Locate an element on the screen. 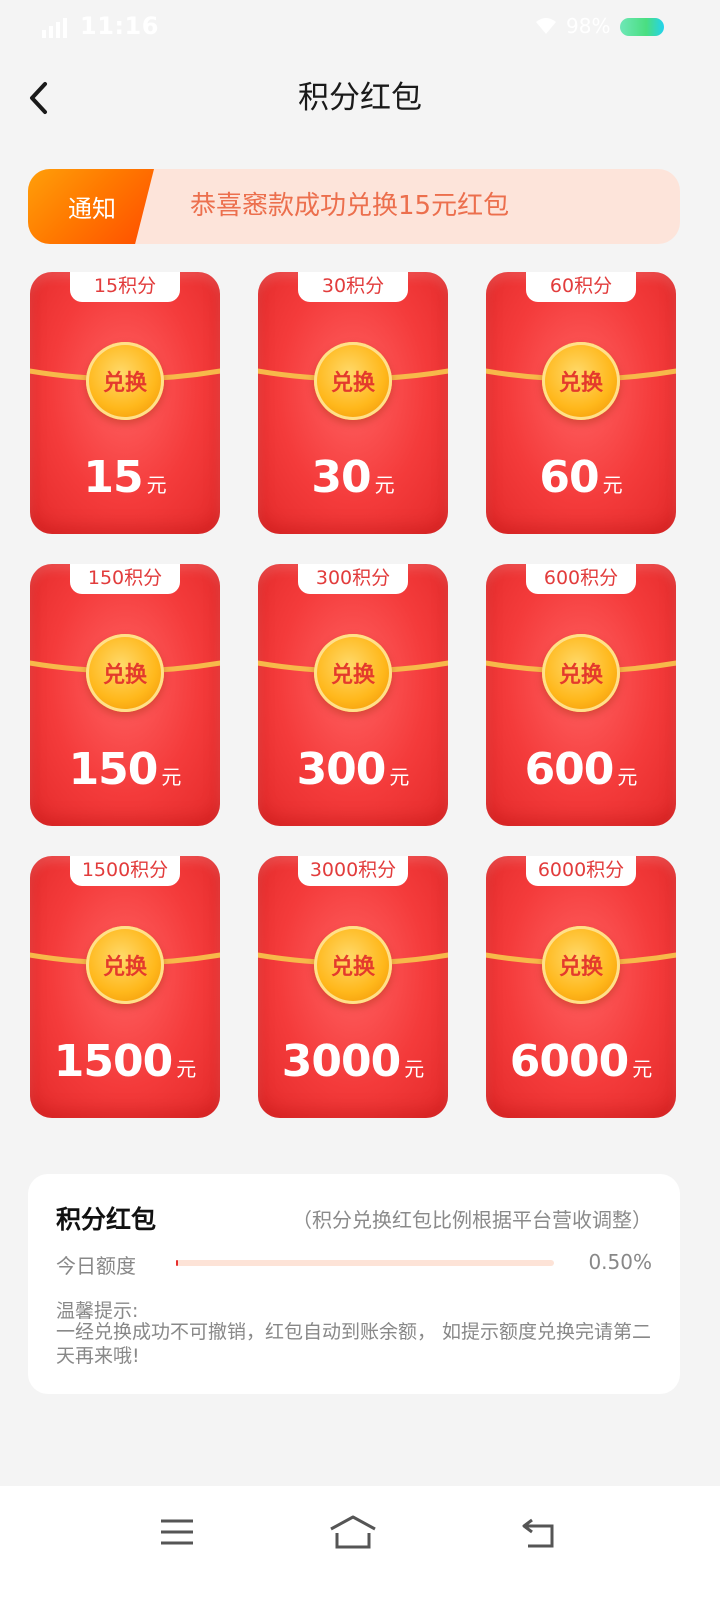 Image resolution: width=720 pixels, height=1600 pixels. bottom-nav is located at coordinates (360, 1543).